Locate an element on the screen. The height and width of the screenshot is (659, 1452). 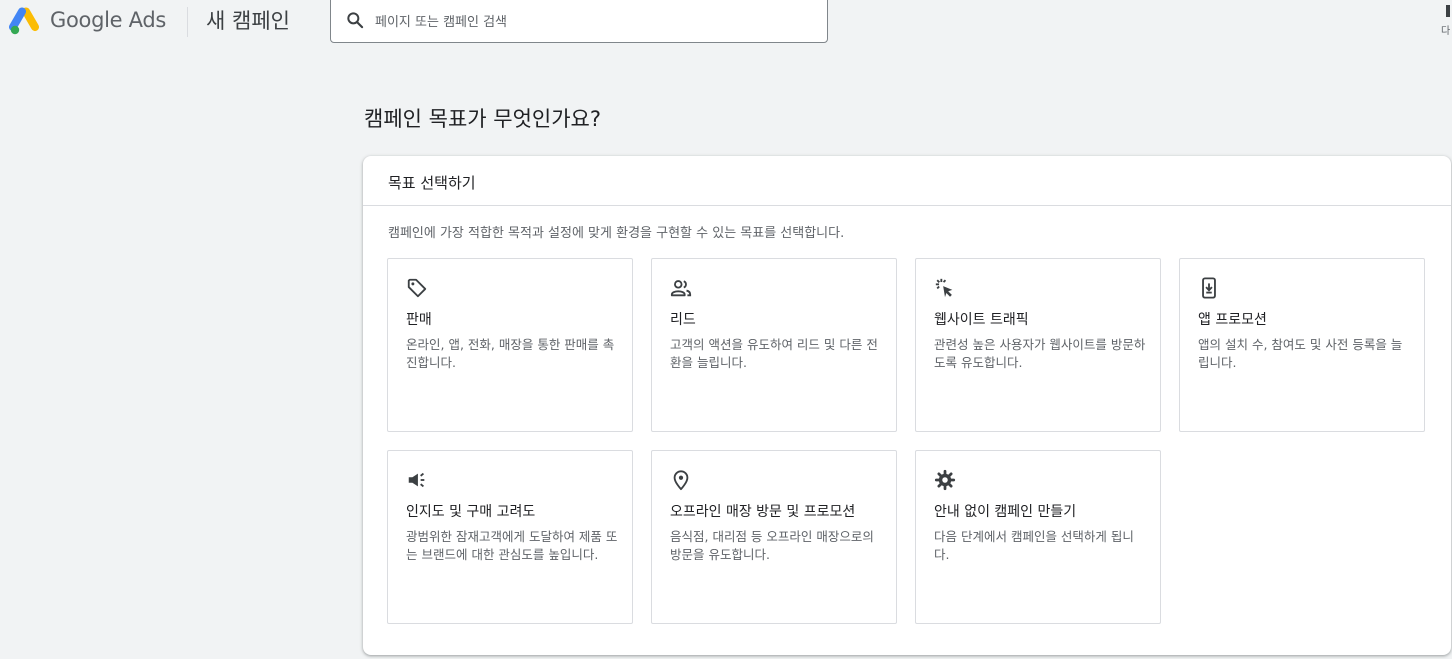
goal-title: 인지도 및 구매 고려도 is located at coordinates (471, 512).